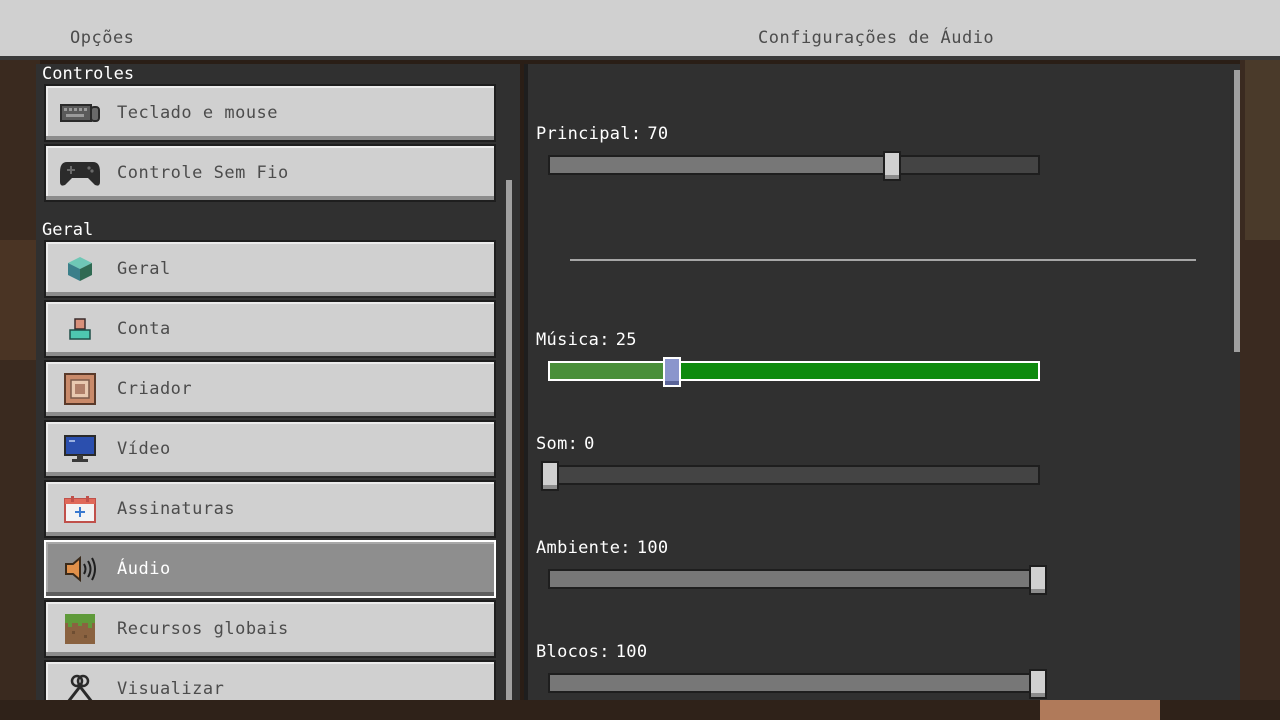 The height and width of the screenshot is (720, 1280). I want to click on slider-label-text: Principal:, so click(589, 134).